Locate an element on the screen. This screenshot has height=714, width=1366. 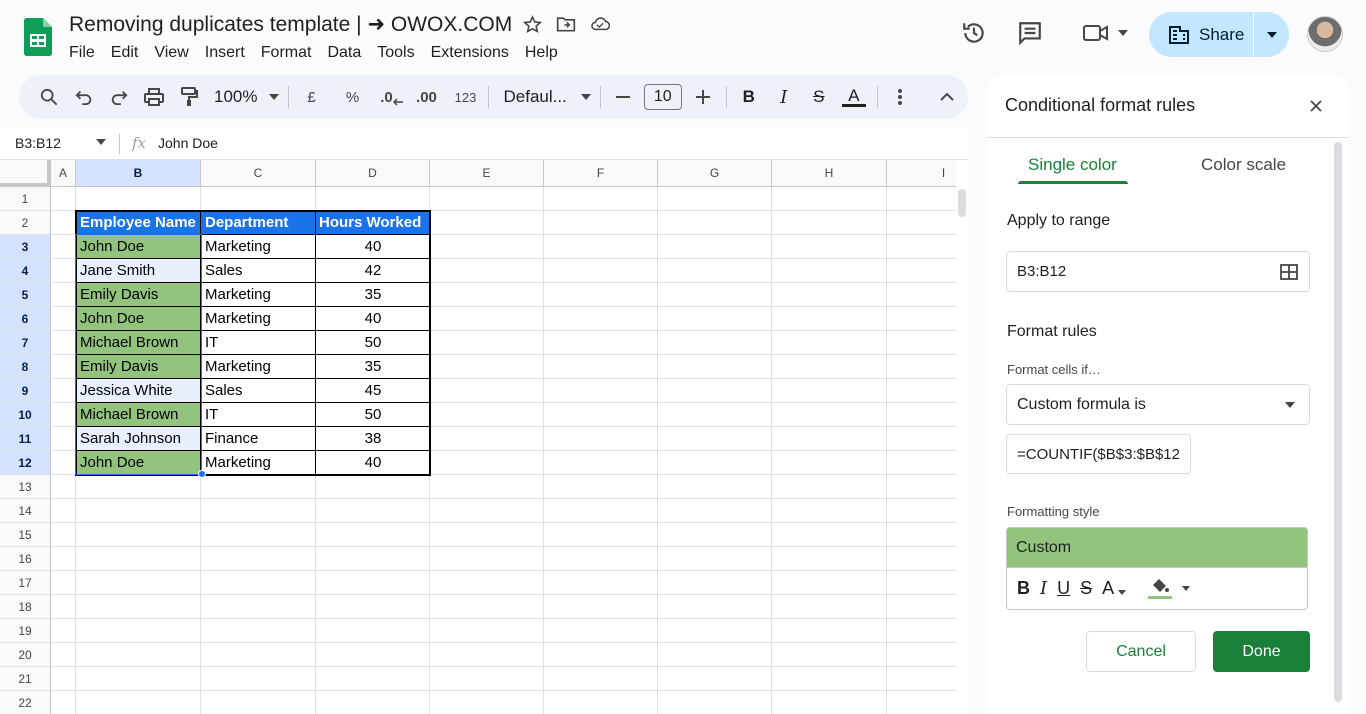
custom-formula-input: =COUNTIF($B$3:$B$12 is located at coordinates (1098, 454).